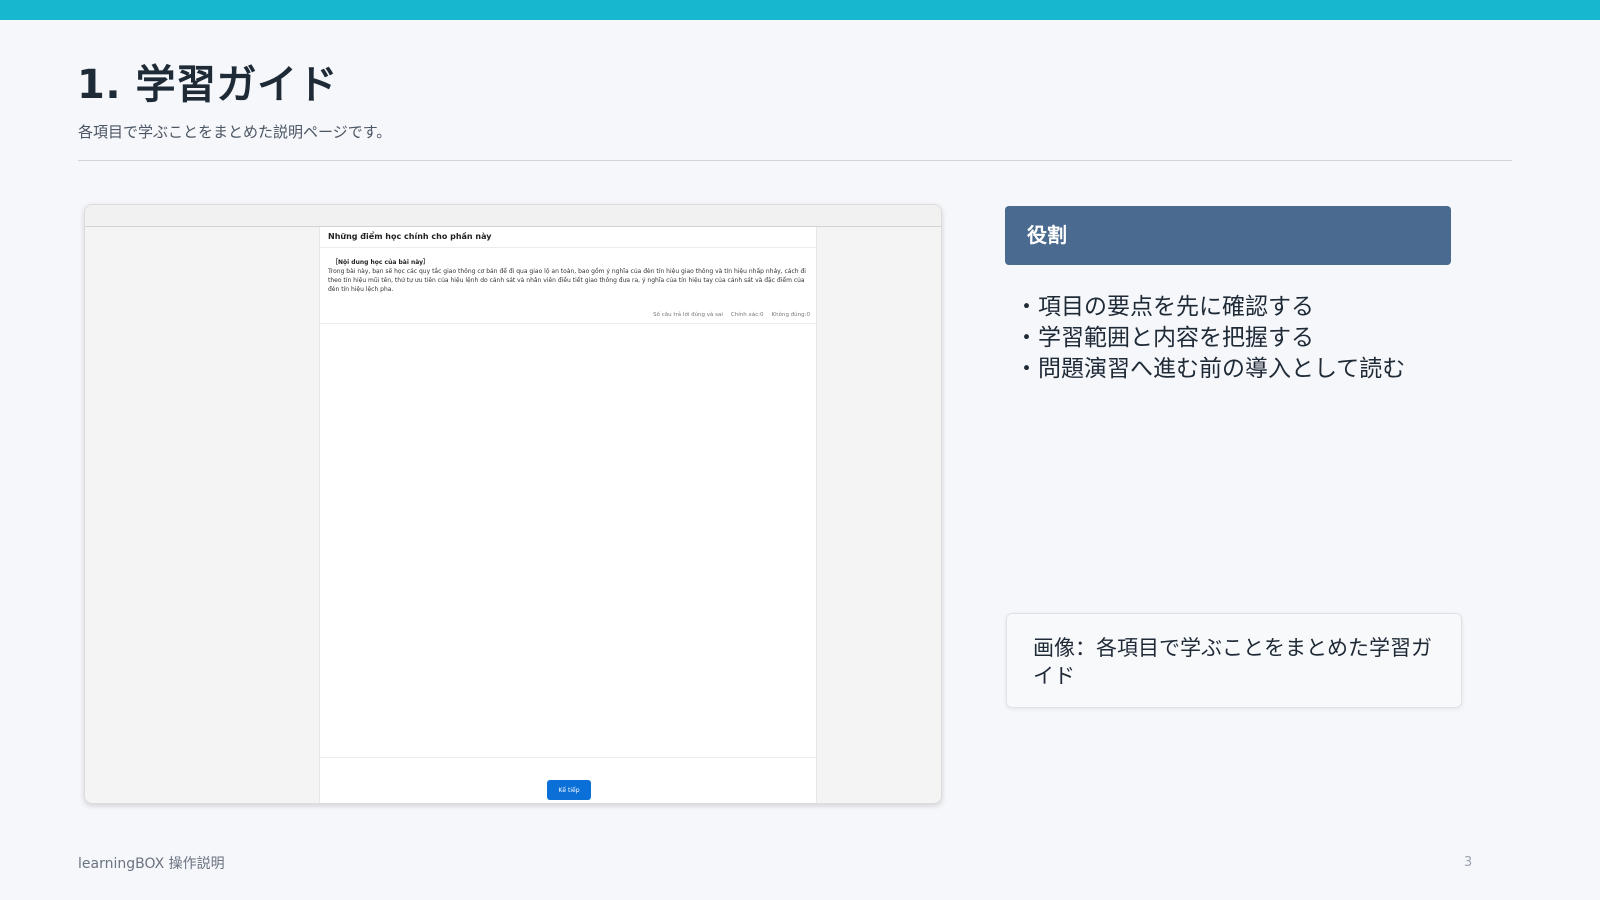 This screenshot has height=900, width=1600. Describe the element at coordinates (795, 160) in the screenshot. I see `header-divider` at that location.